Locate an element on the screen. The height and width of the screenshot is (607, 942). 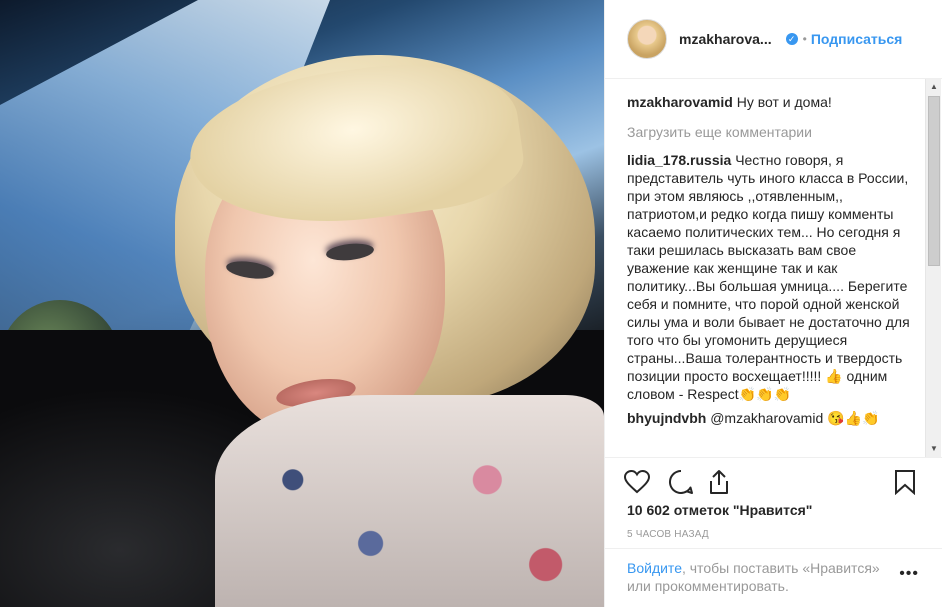
share-icon is located at coordinates (719, 482).